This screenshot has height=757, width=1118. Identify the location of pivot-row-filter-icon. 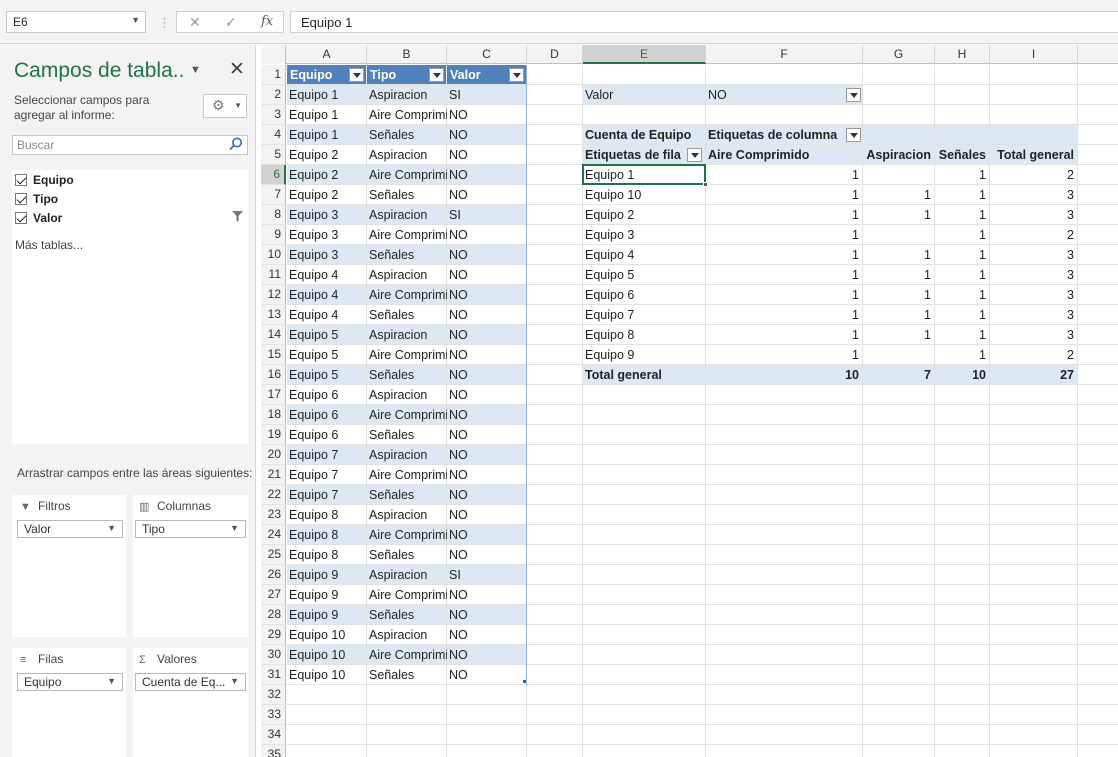
(694, 155).